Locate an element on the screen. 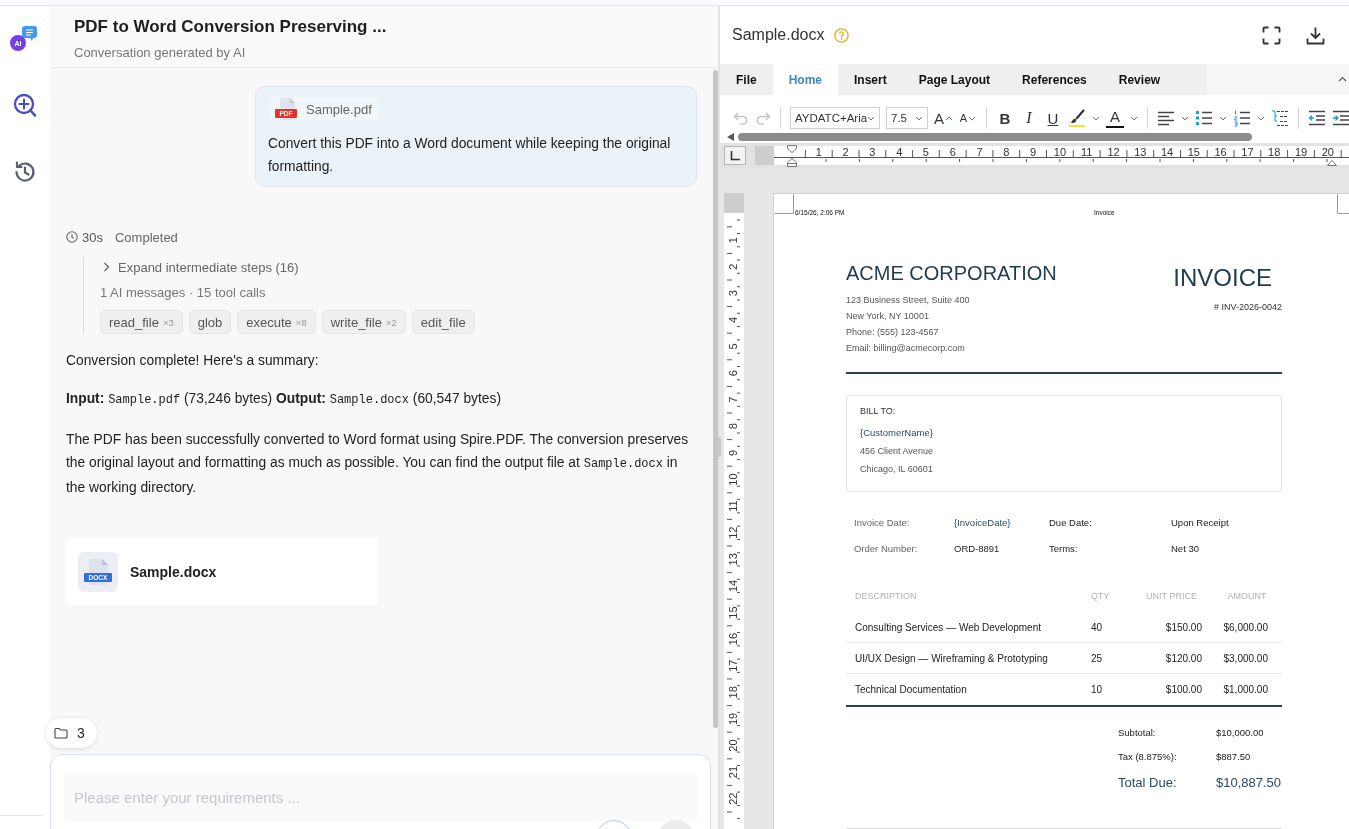 This screenshot has height=829, width=1349. bill-to-label: BILL TO: is located at coordinates (878, 411).